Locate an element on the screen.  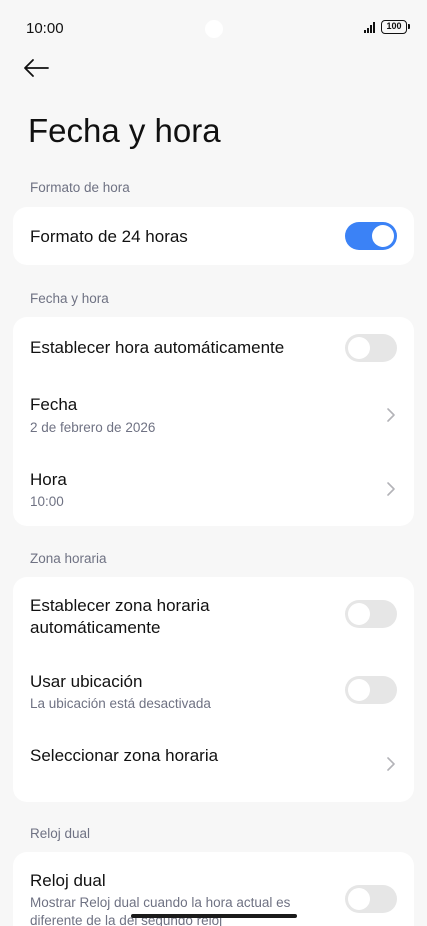
home-indicator is located at coordinates (214, 916).